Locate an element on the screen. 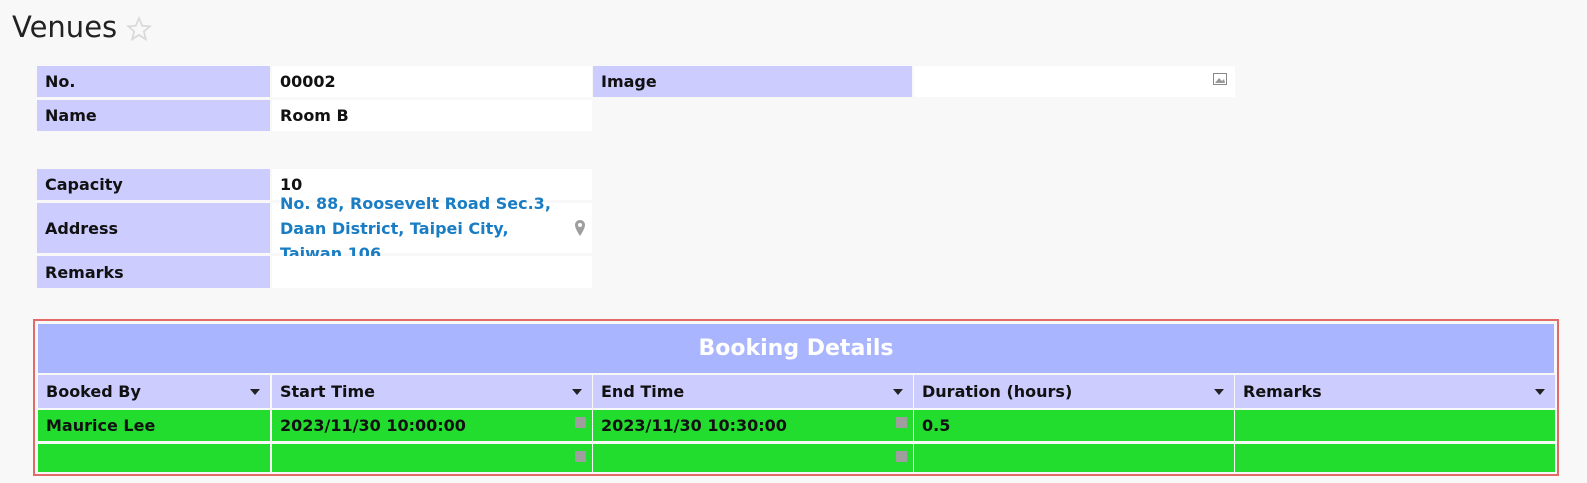 This screenshot has width=1587, height=483. cell-end-time: 2023/11/30 10:30:00 is located at coordinates (753, 425).